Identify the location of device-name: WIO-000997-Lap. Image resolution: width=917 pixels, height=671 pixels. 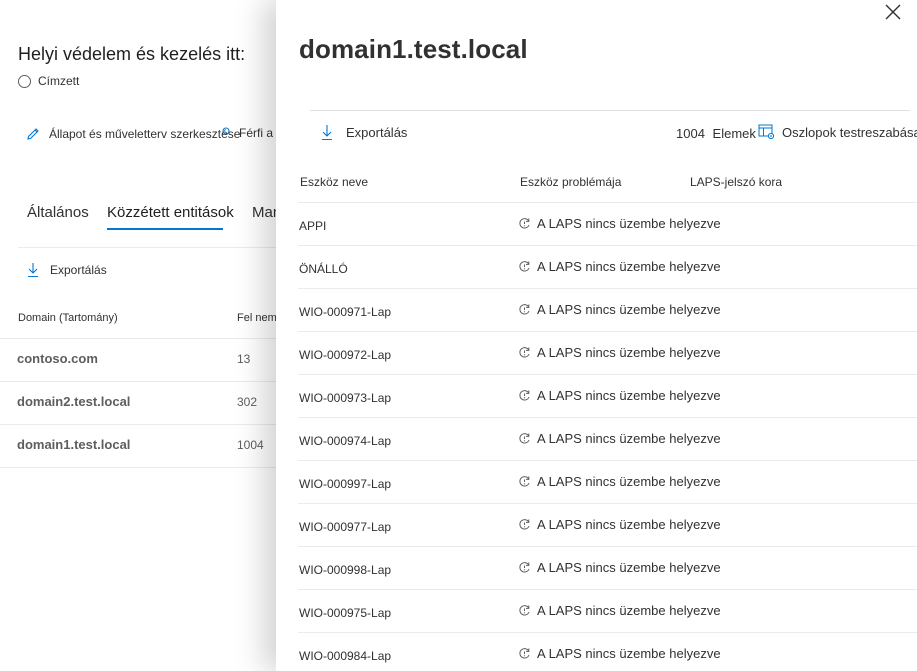
(345, 484).